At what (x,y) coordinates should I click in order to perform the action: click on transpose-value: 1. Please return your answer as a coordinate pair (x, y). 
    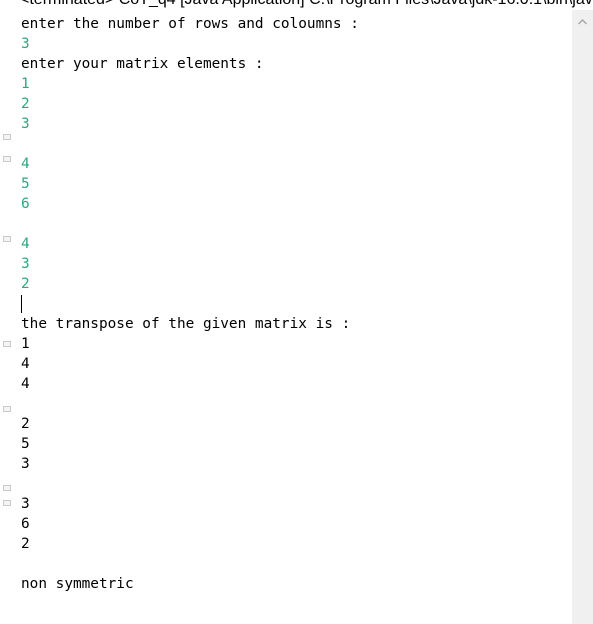
    Looking at the image, I should click on (25, 344).